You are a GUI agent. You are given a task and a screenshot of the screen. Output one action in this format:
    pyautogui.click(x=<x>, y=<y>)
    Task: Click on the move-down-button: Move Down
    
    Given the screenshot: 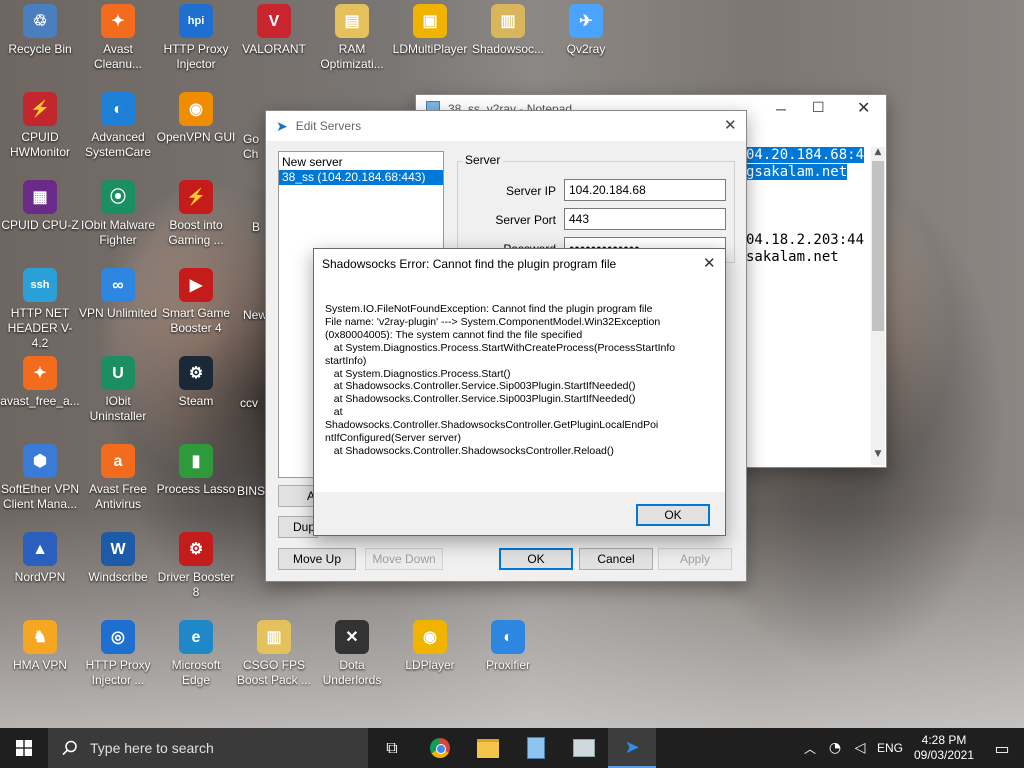 What is the action you would take?
    pyautogui.click(x=404, y=559)
    